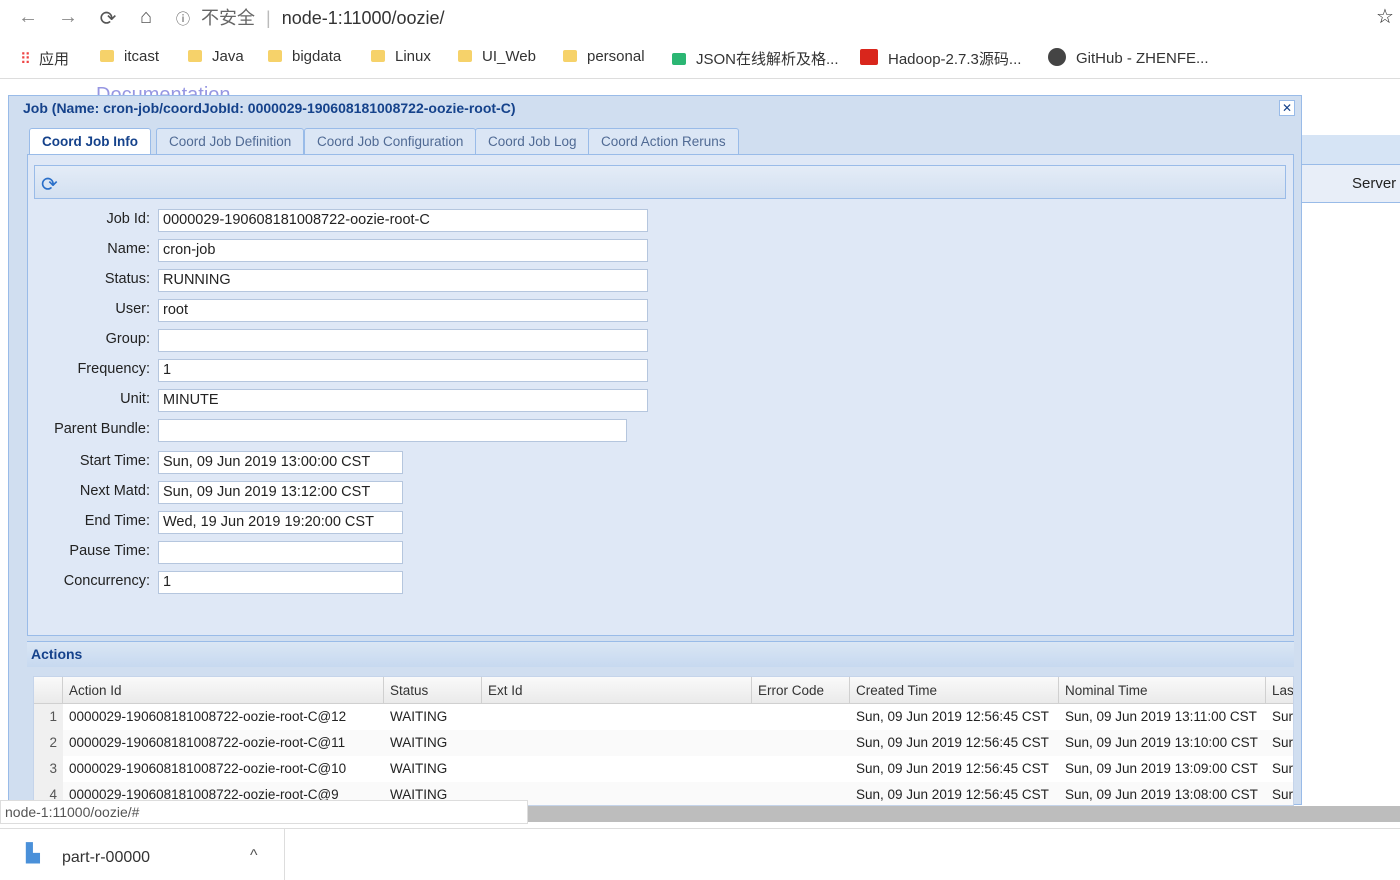  Describe the element at coordinates (403, 400) in the screenshot. I see `field-input: MINUTE` at that location.